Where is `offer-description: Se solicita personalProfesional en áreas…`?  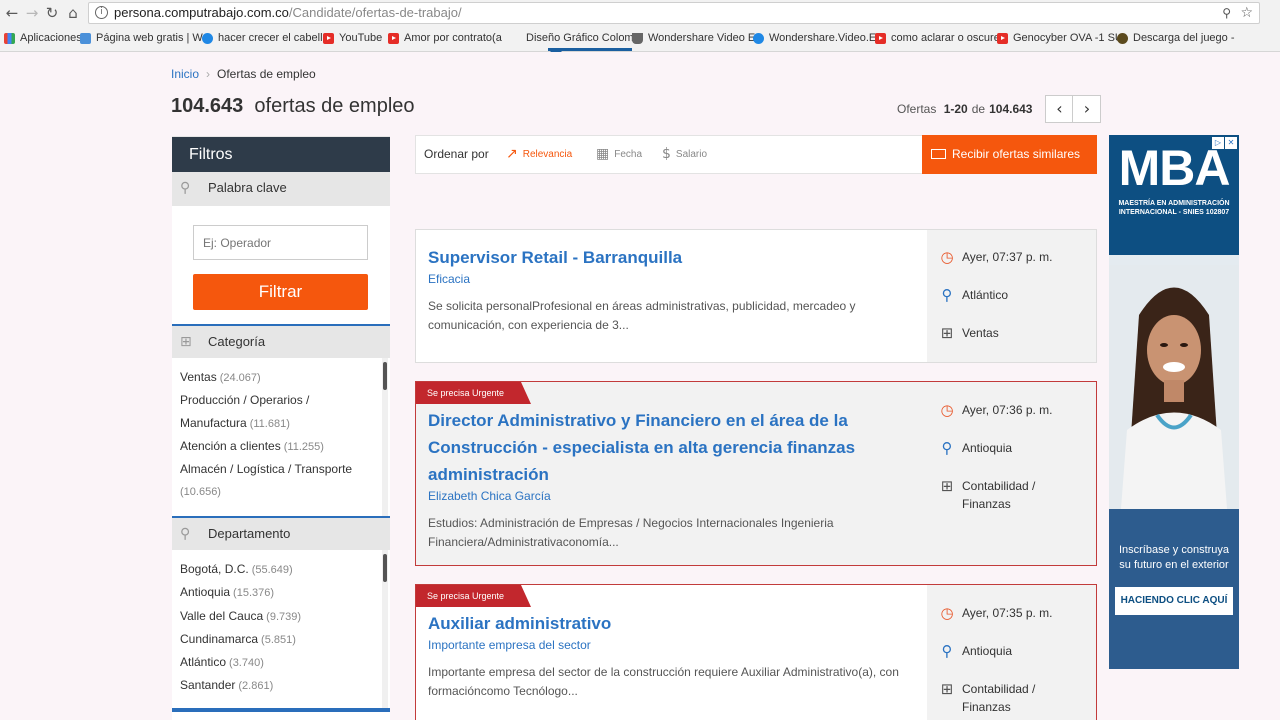
offer-description: Se solicita personalProfesional en áreas… is located at coordinates (642, 315).